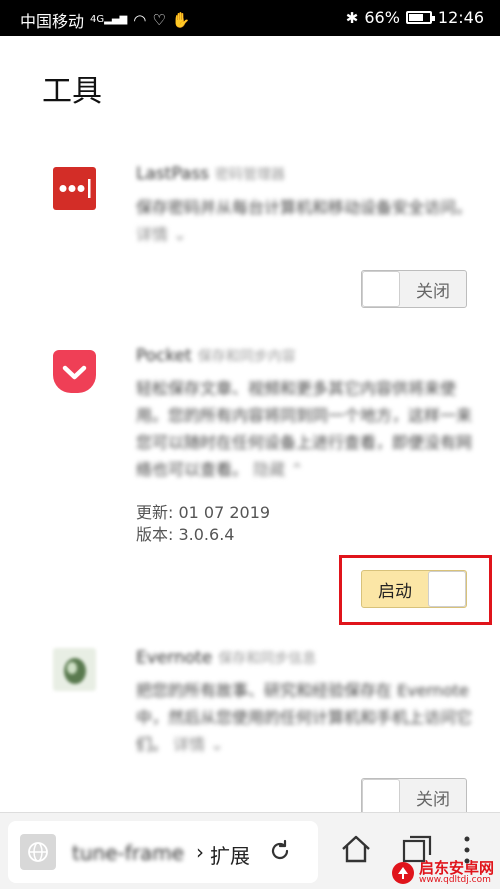 This screenshot has height=889, width=500. Describe the element at coordinates (415, 590) in the screenshot. I see `highlight-box` at that location.